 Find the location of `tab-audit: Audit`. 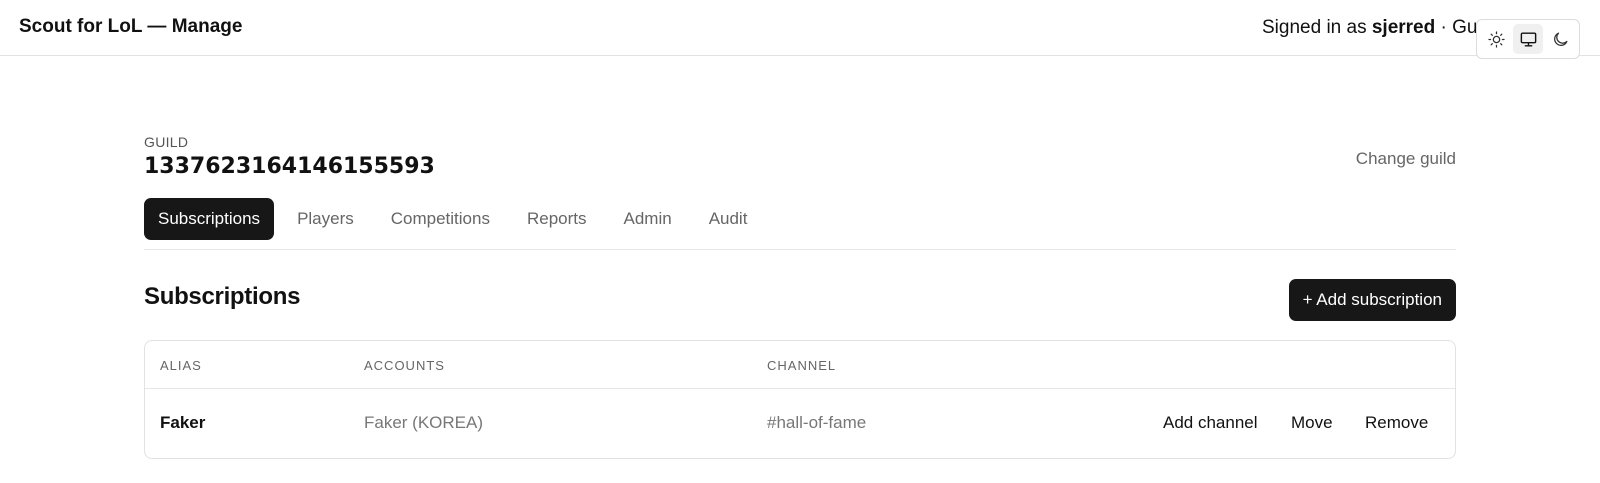

tab-audit: Audit is located at coordinates (728, 219).